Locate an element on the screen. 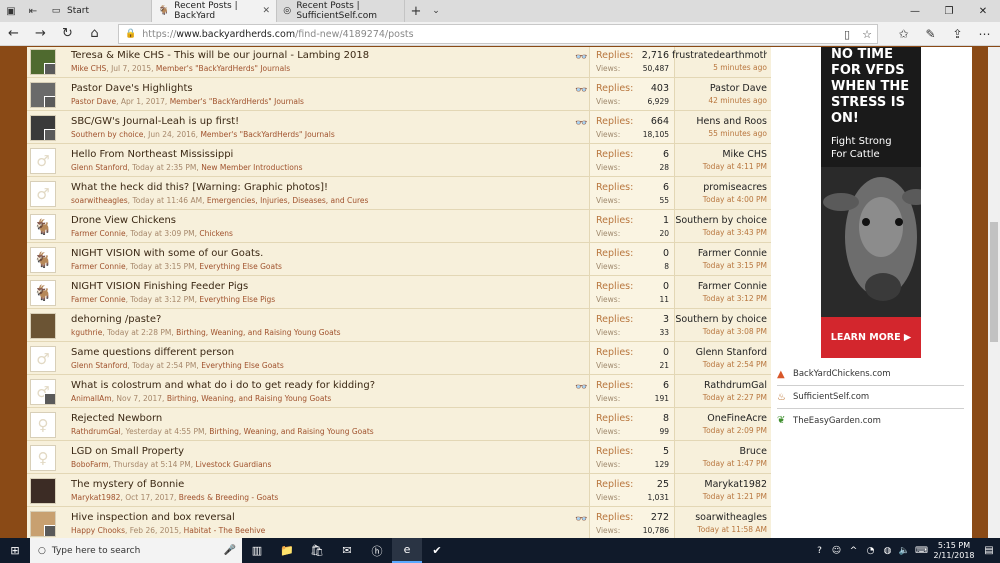 Image resolution: width=1000 pixels, height=563 pixels. minimize-icon: — is located at coordinates (915, 11).